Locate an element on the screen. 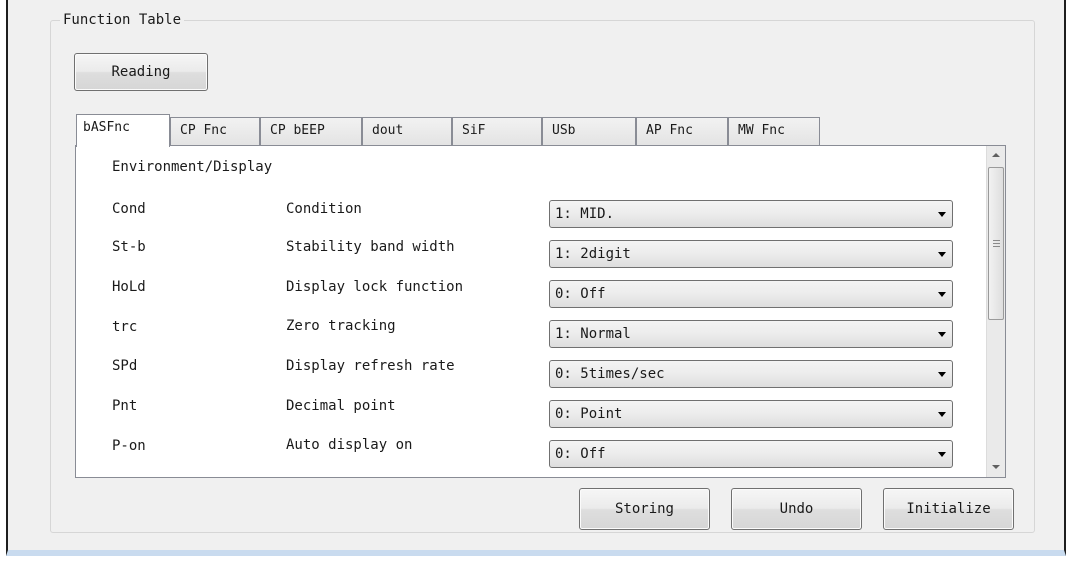 Image resolution: width=1075 pixels, height=562 pixels. row-code-spd: SPd is located at coordinates (125, 366).